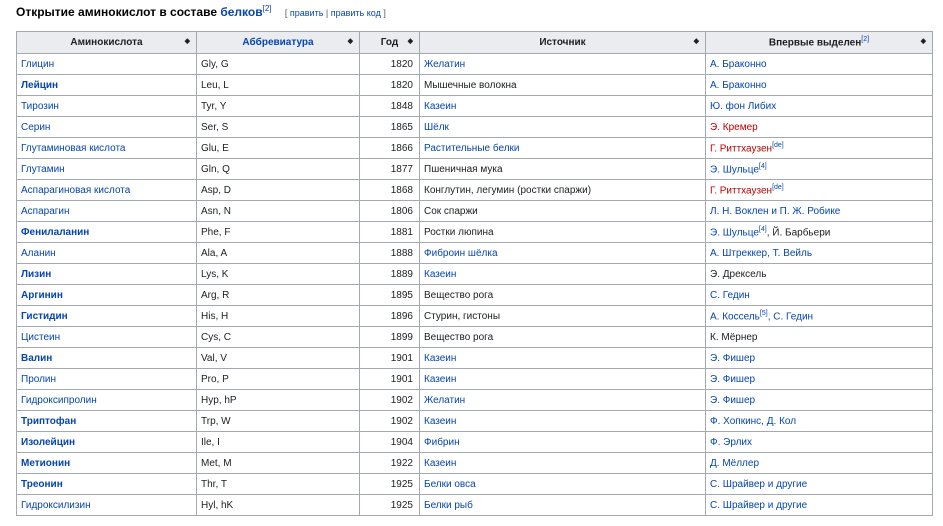 This screenshot has width=943, height=526. What do you see at coordinates (442, 442) in the screenshot?
I see `source-link: Фибрин` at bounding box center [442, 442].